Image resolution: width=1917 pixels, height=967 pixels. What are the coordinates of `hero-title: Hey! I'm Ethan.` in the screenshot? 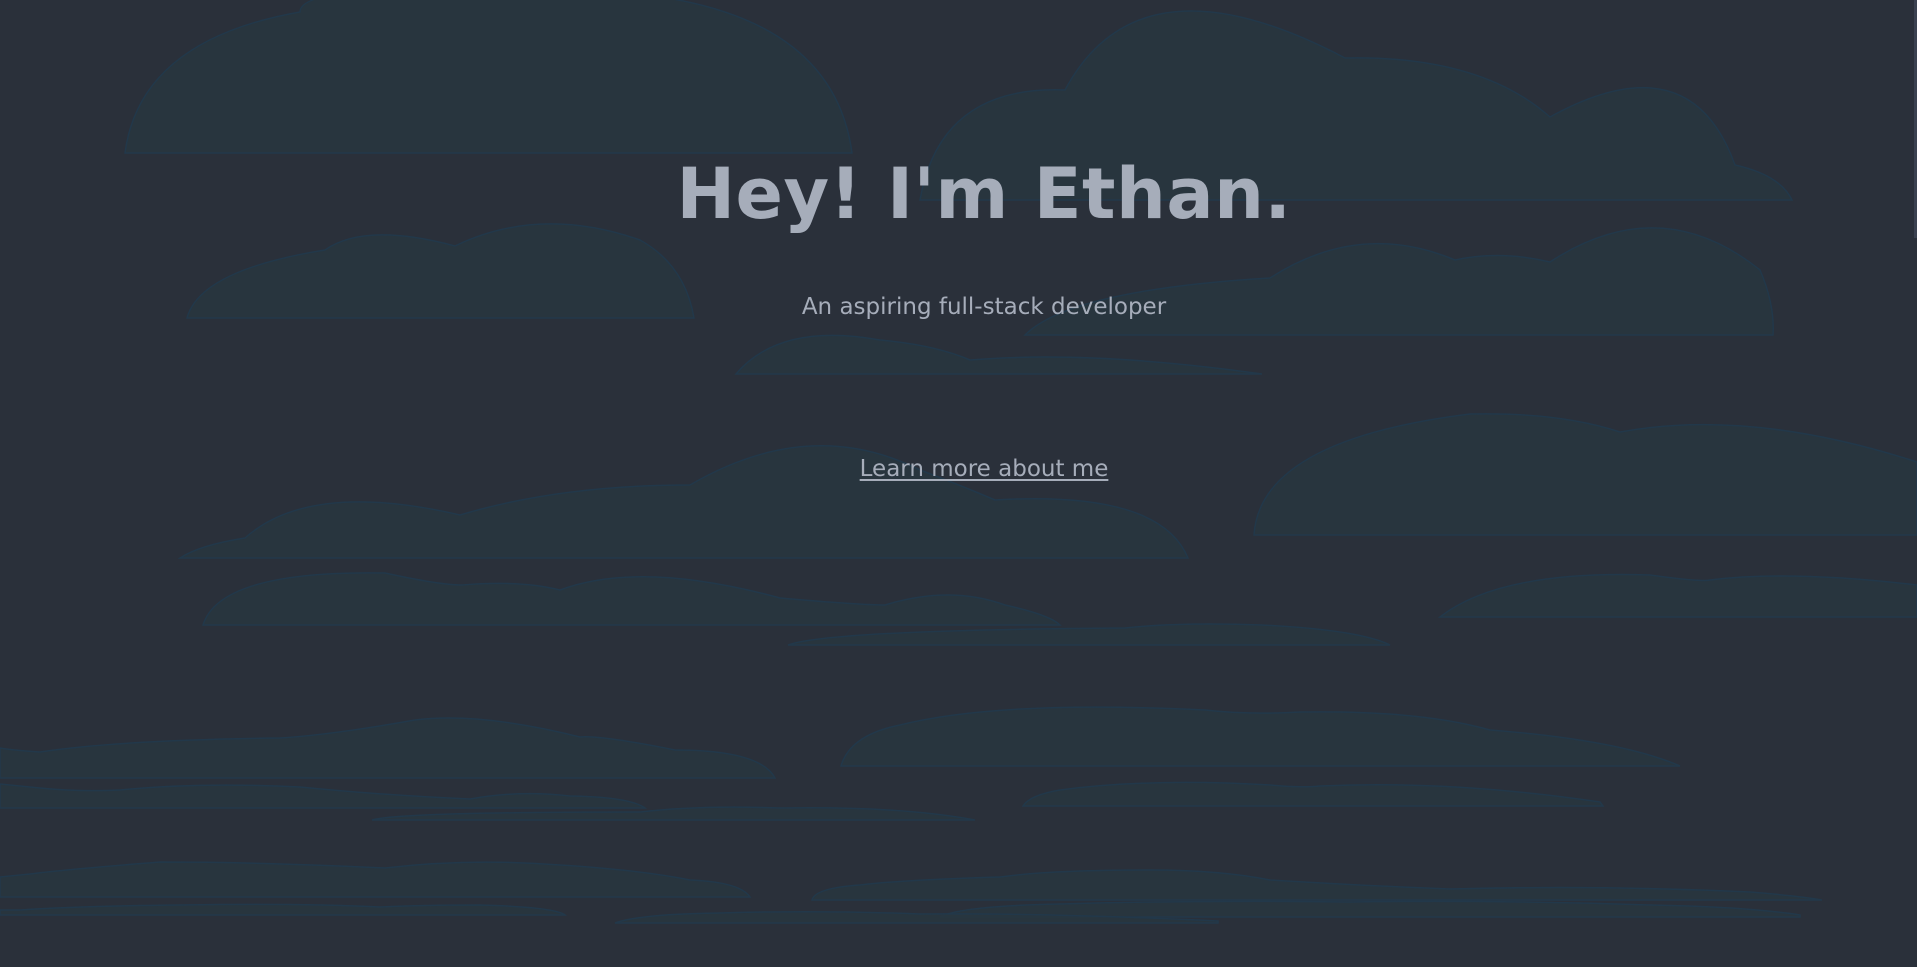 It's located at (984, 194).